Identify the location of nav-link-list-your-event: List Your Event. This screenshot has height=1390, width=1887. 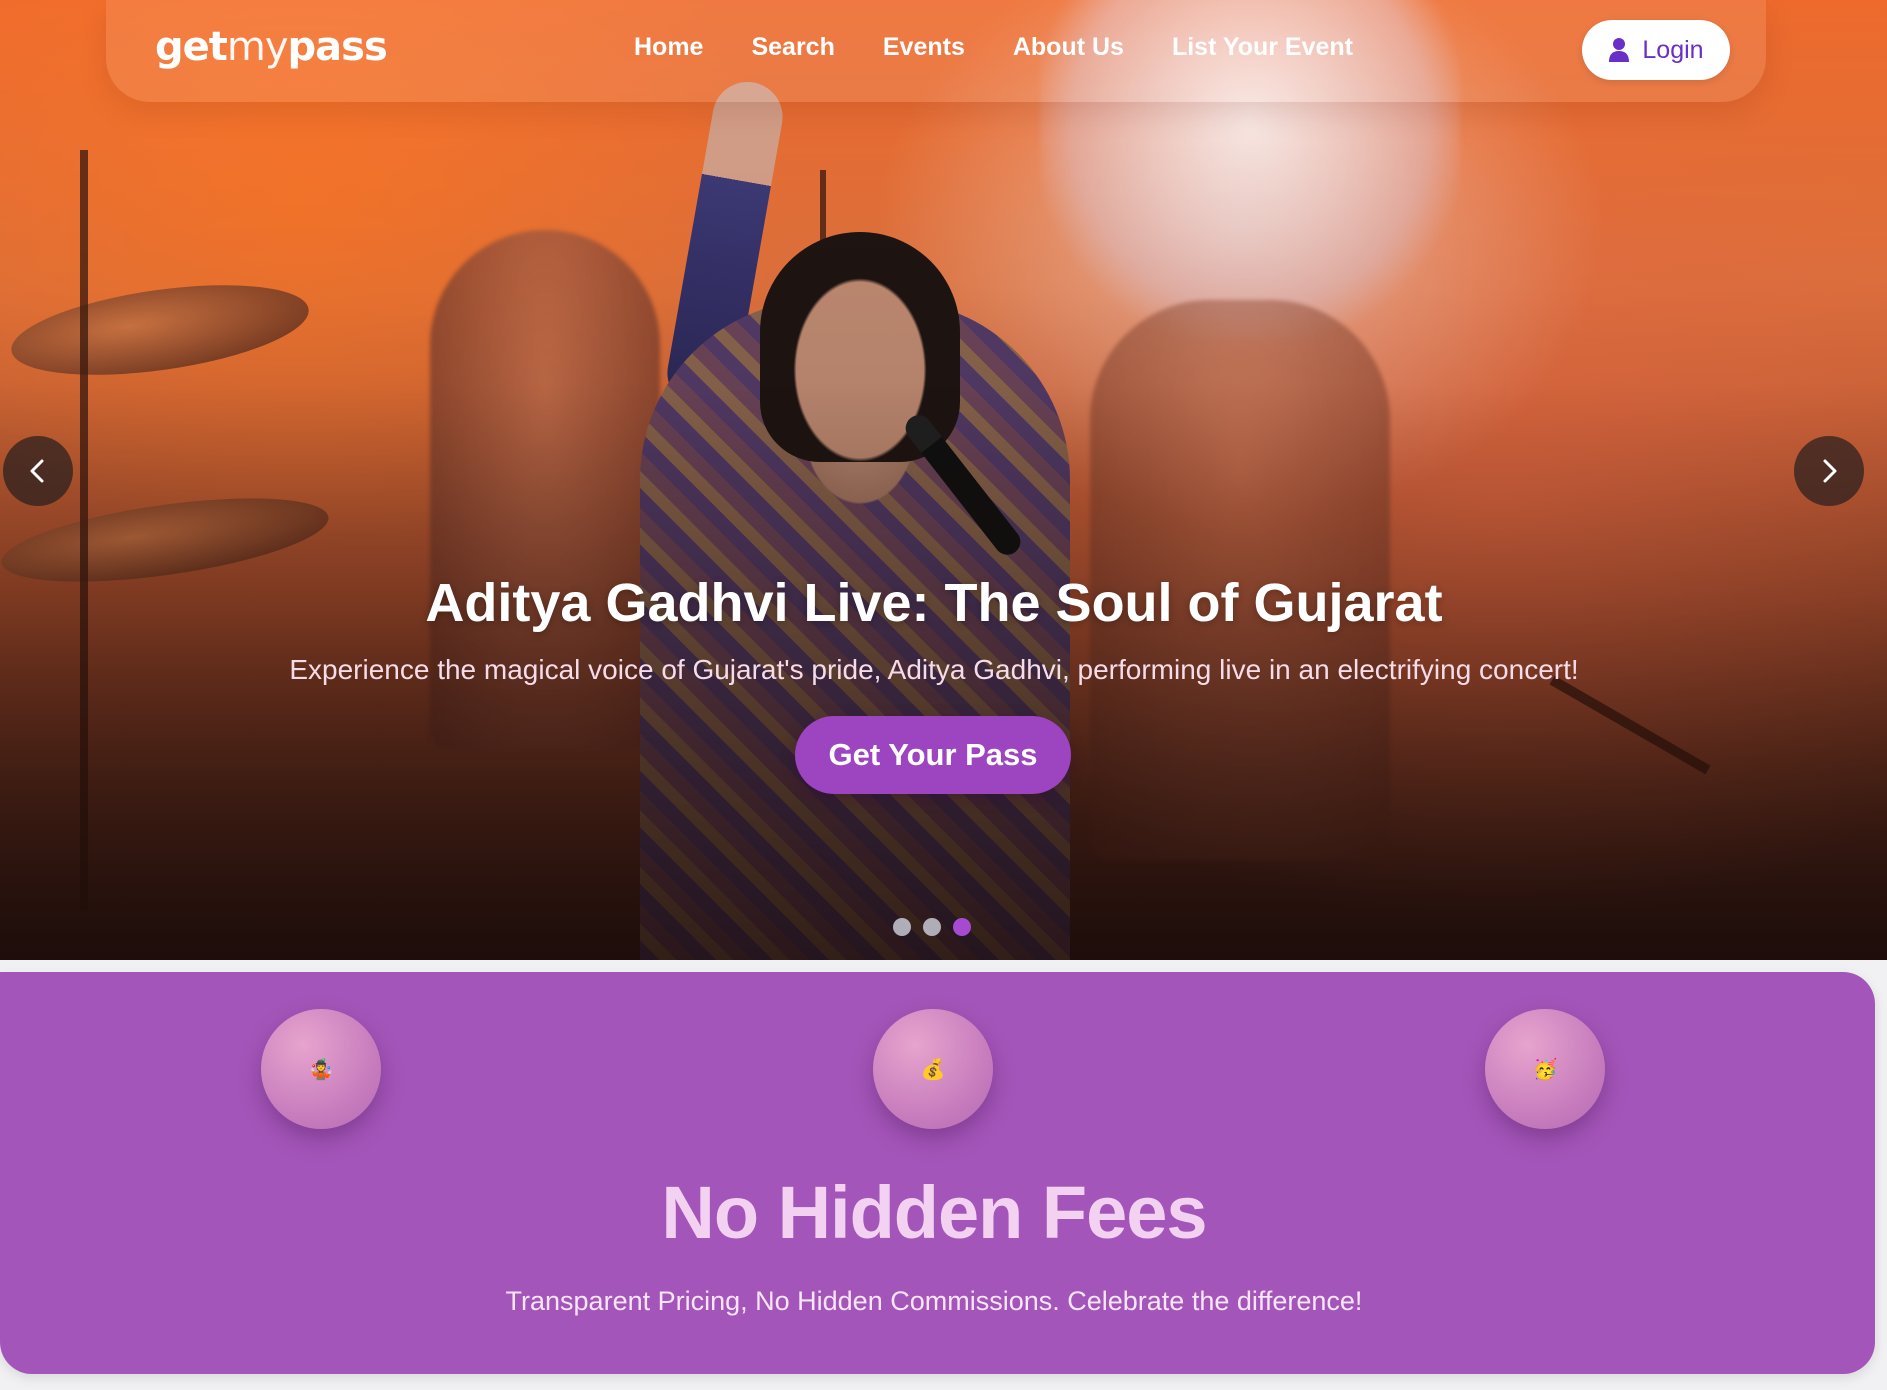
(1262, 47).